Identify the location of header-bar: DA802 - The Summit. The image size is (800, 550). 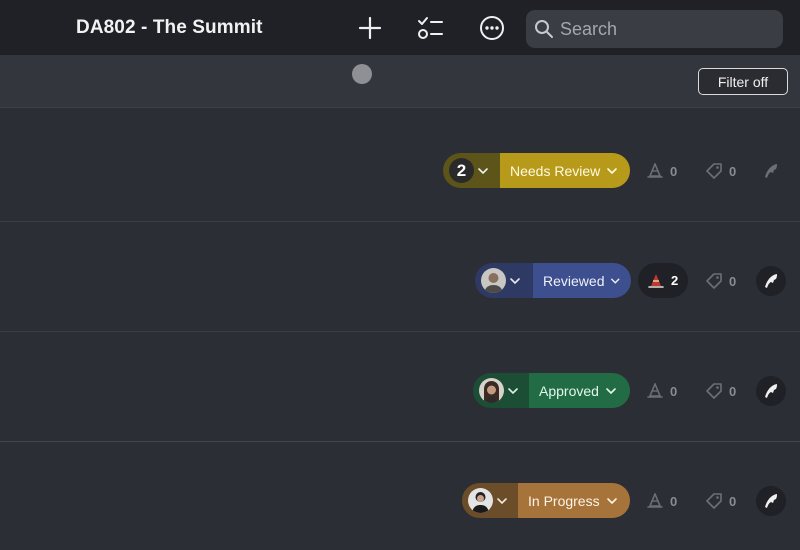
(400, 27).